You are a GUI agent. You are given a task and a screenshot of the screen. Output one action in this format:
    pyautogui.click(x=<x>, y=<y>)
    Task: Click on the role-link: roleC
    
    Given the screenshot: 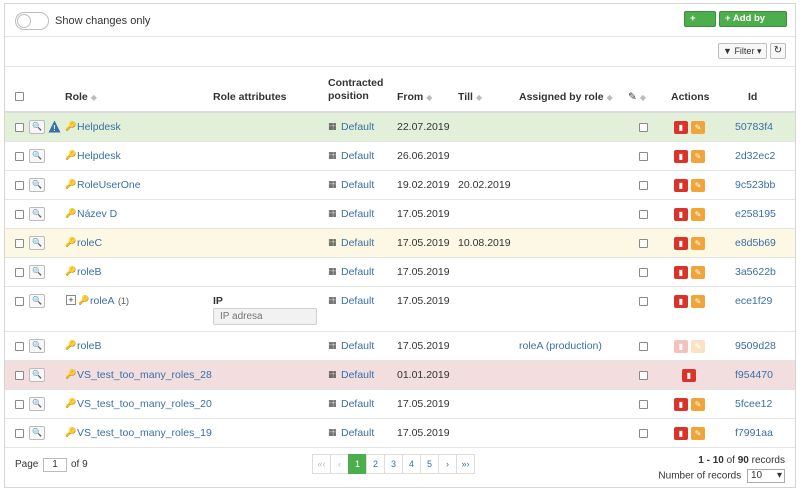 What is the action you would take?
    pyautogui.click(x=89, y=243)
    